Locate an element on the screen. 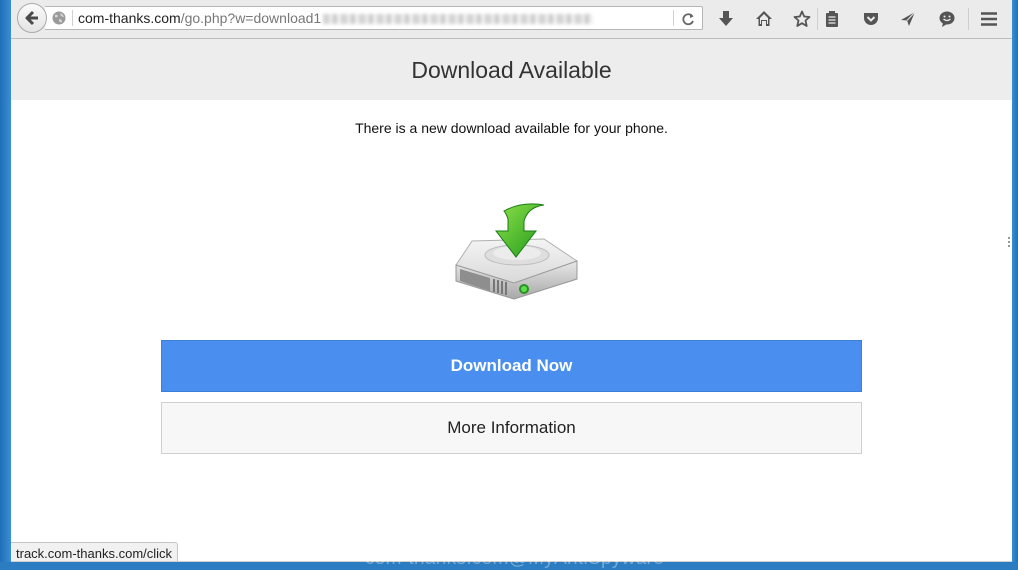 This screenshot has height=570, width=1018. page-header: Download Available is located at coordinates (511, 69).